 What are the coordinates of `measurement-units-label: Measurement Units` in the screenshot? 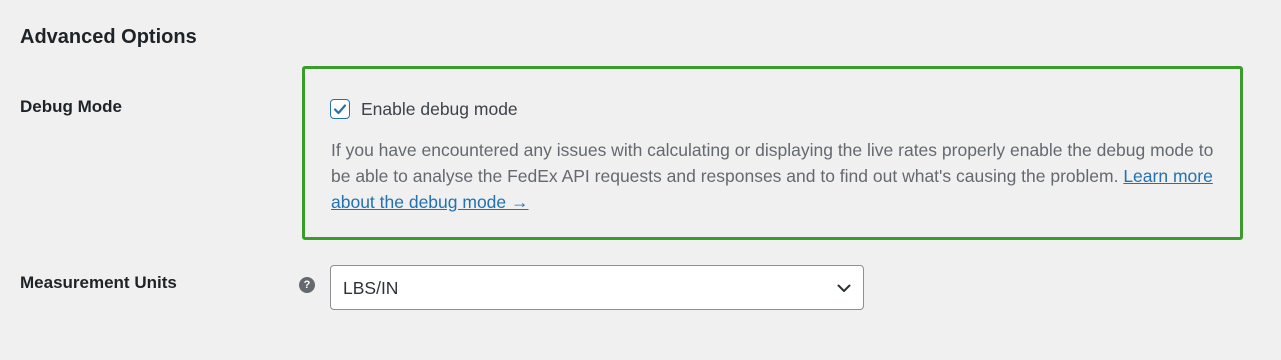 It's located at (98, 282).